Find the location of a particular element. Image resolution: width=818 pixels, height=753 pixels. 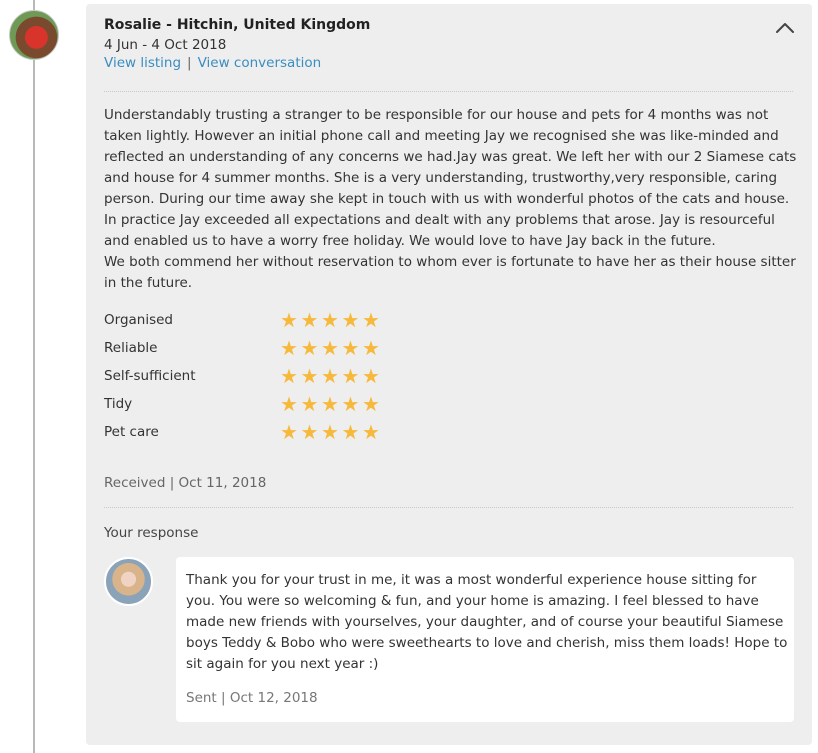

view-listing-link: View listing is located at coordinates (142, 63).